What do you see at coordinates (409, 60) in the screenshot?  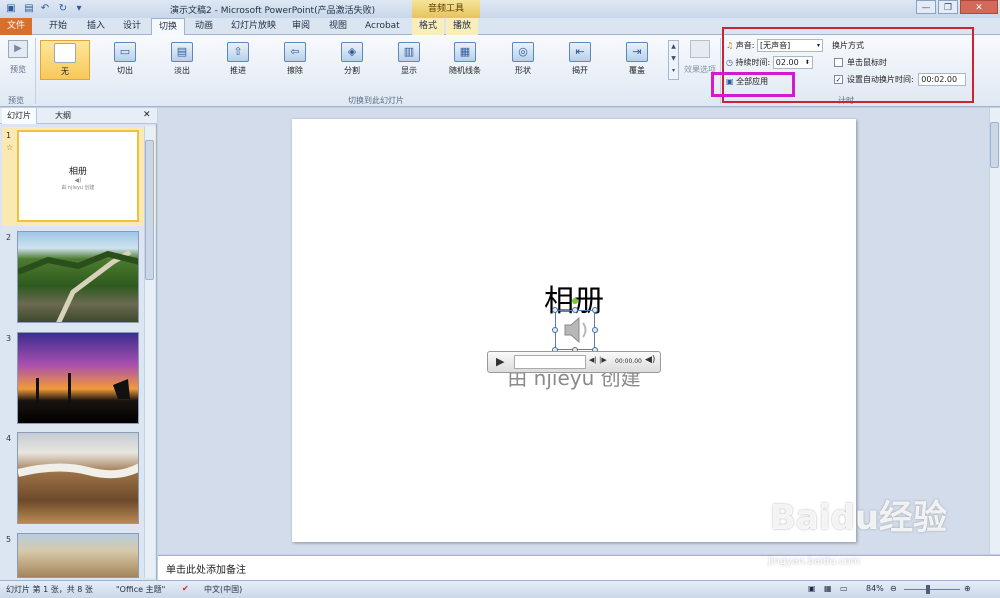 I see `transition-reveal: ▥ 显示` at bounding box center [409, 60].